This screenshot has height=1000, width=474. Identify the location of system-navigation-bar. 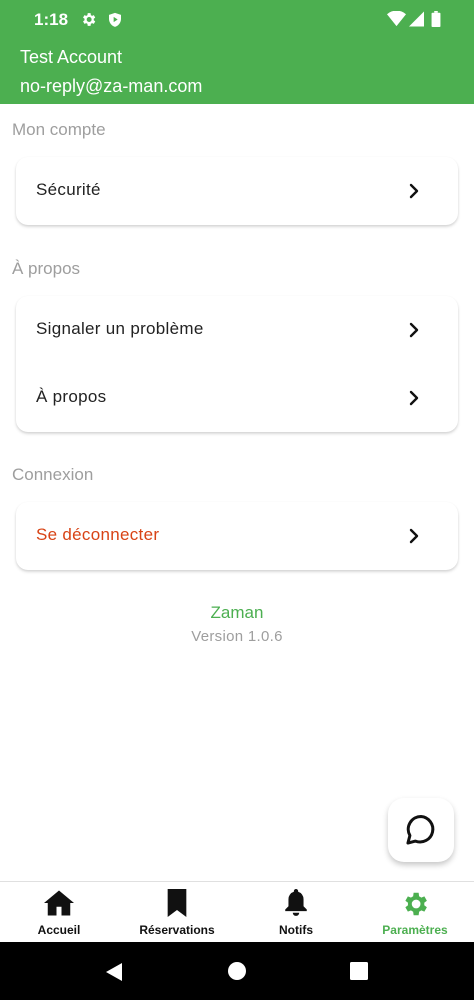
(237, 971).